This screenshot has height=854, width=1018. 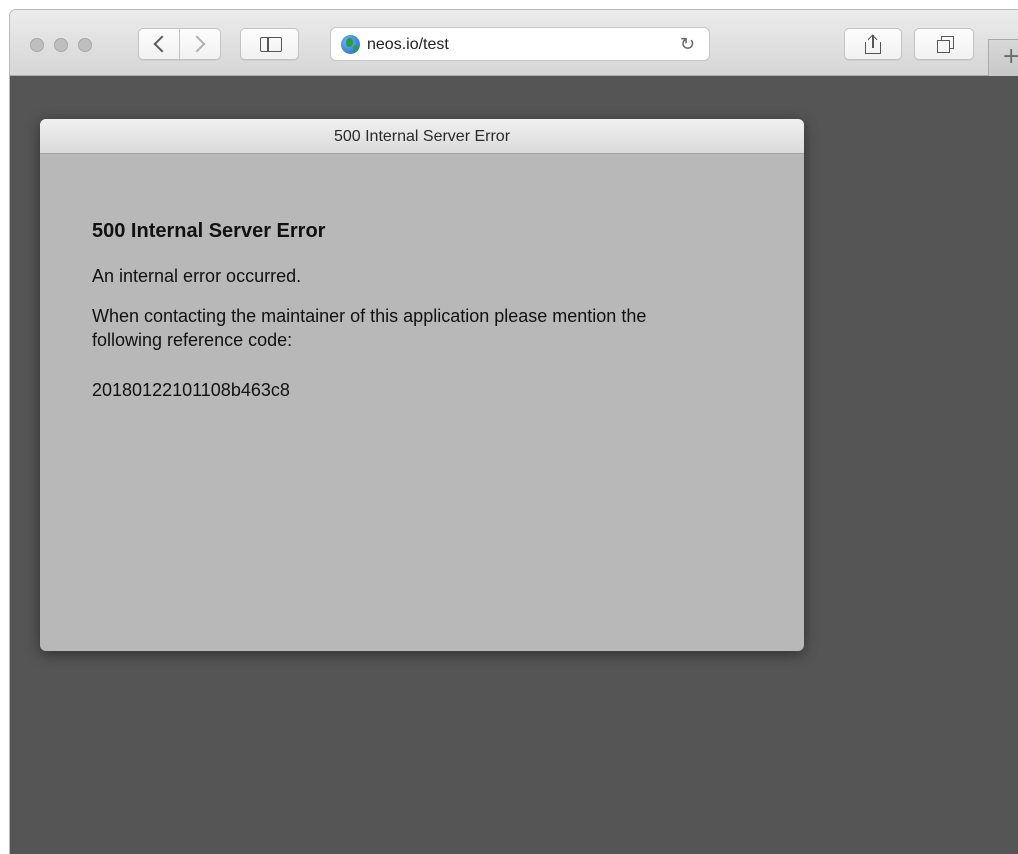 I want to click on reload-icon: ↻, so click(x=687, y=44).